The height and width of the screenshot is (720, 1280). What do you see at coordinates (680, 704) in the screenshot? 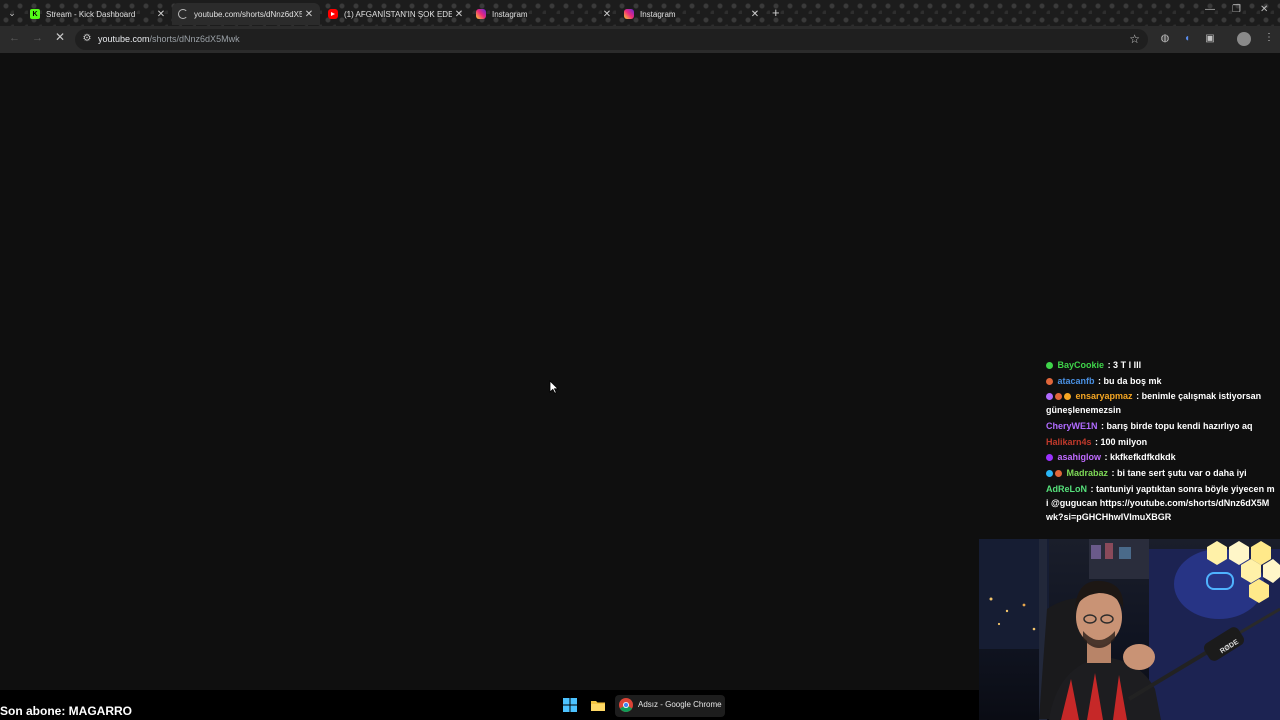
I see `taskbar-chrome-label: Adsız - Google Chrome` at bounding box center [680, 704].